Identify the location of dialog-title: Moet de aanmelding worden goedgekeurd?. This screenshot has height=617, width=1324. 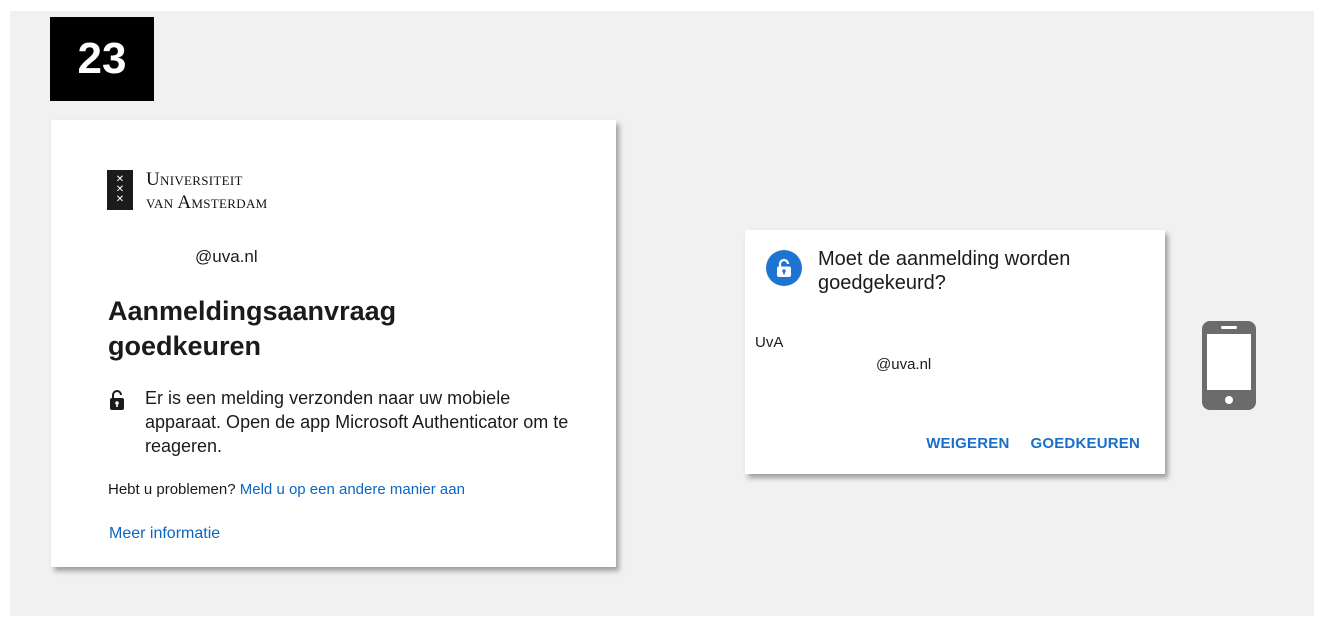
(944, 271).